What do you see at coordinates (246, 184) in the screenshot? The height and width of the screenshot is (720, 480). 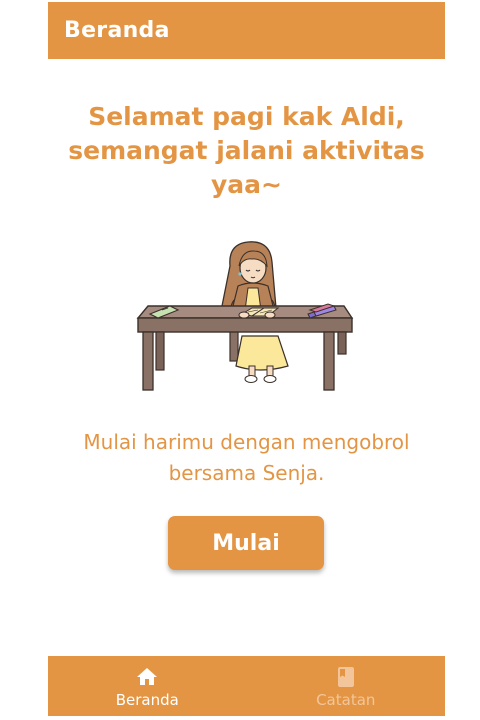 I see `greeting-line: yaa~` at bounding box center [246, 184].